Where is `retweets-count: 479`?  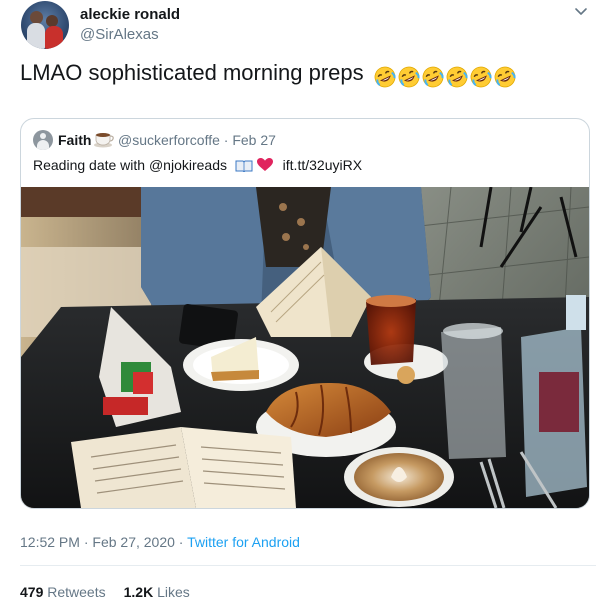
retweets-count: 479 is located at coordinates (32, 592).